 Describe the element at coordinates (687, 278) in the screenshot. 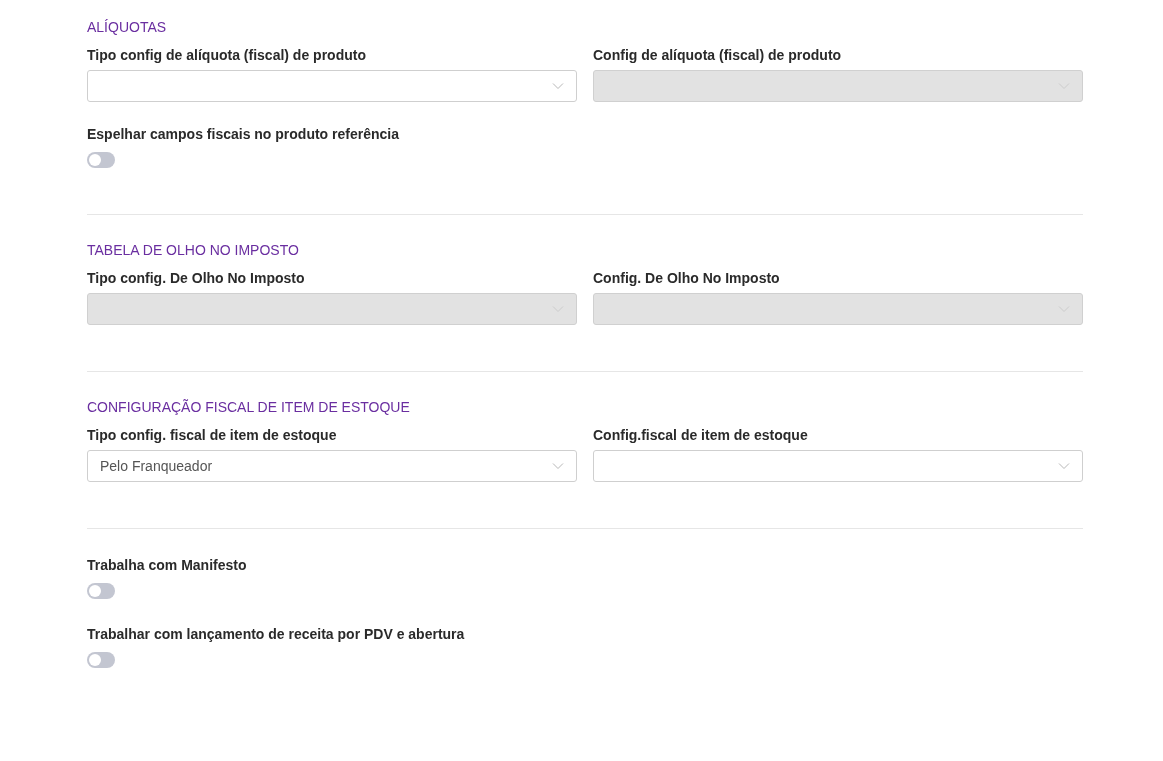

I see `field-label: Config. De Olho No Imposto` at that location.